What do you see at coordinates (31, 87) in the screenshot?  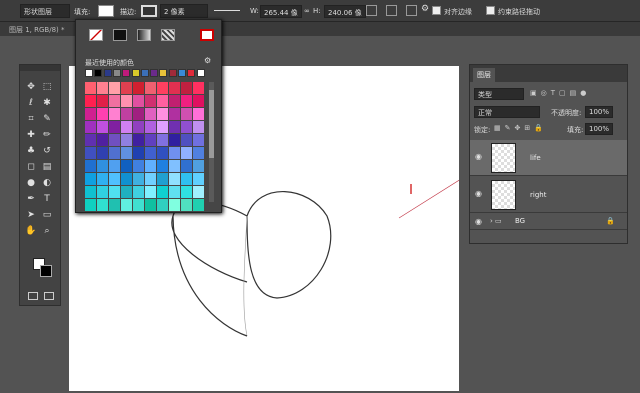 I see `move-icon: ✥` at bounding box center [31, 87].